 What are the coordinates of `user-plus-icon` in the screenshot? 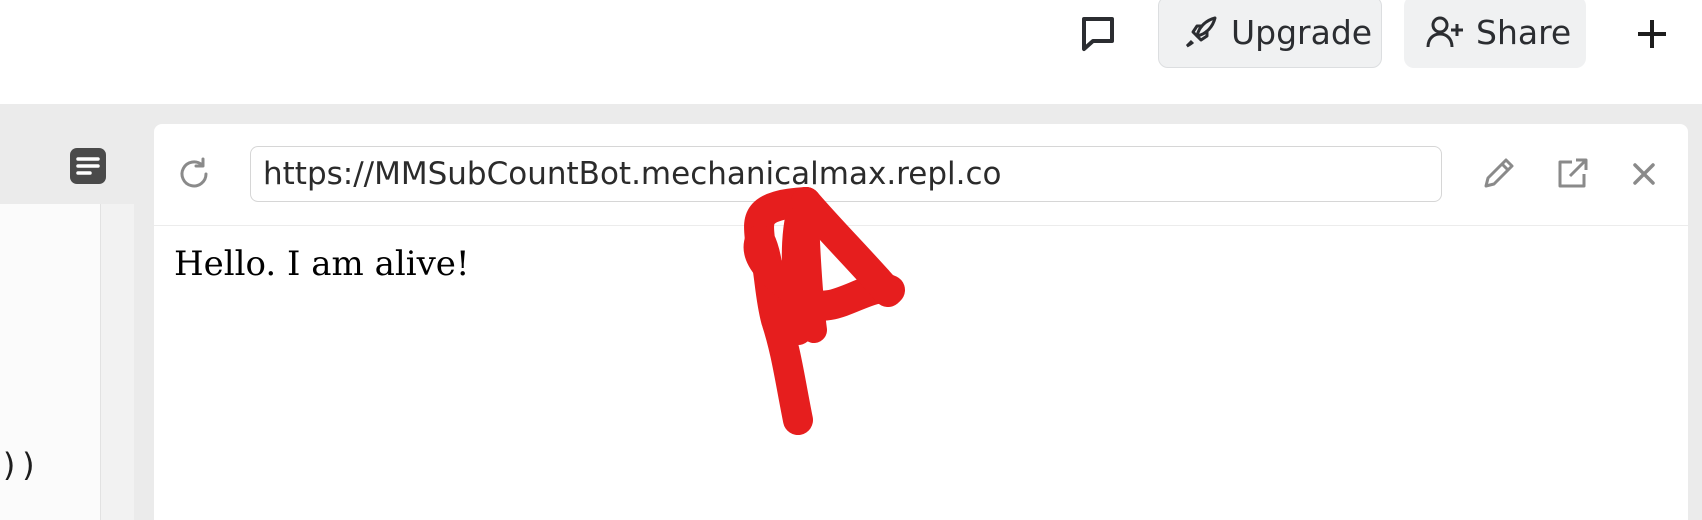 It's located at (1444, 32).